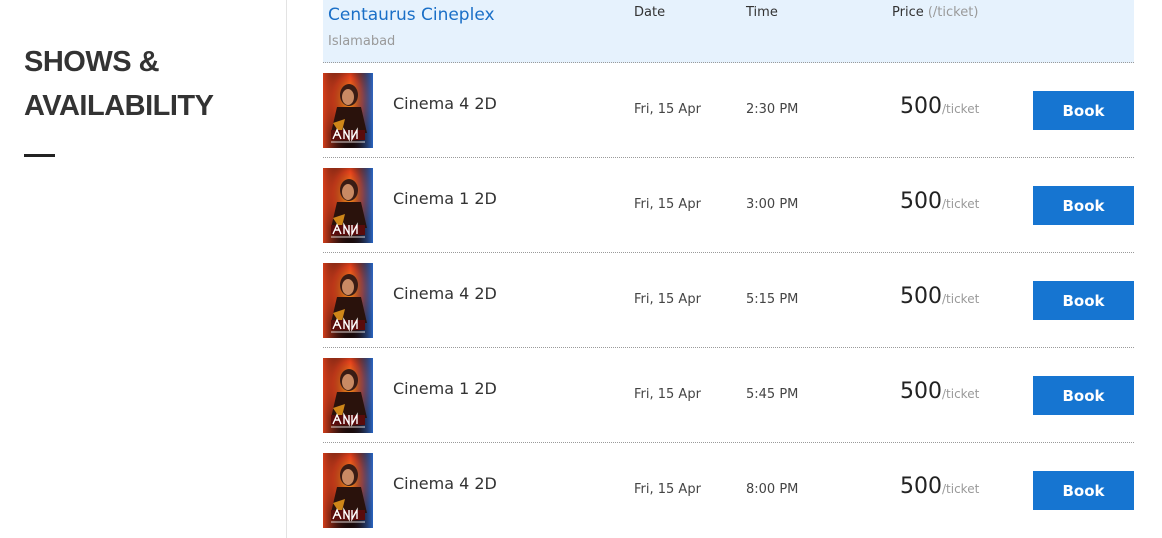 The image size is (1162, 538). What do you see at coordinates (772, 299) in the screenshot?
I see `show-time: 5:15 PM` at bounding box center [772, 299].